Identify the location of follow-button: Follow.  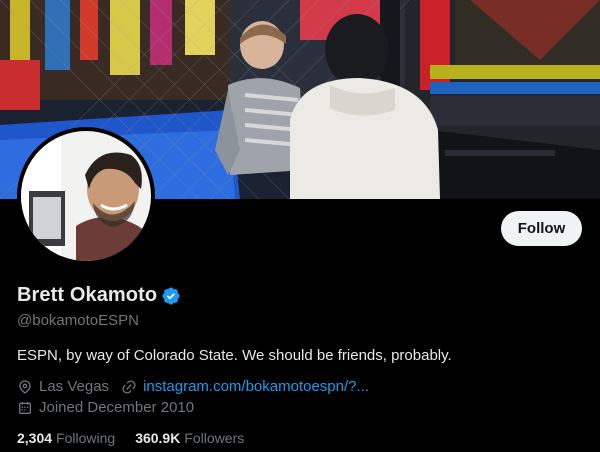
(541, 228).